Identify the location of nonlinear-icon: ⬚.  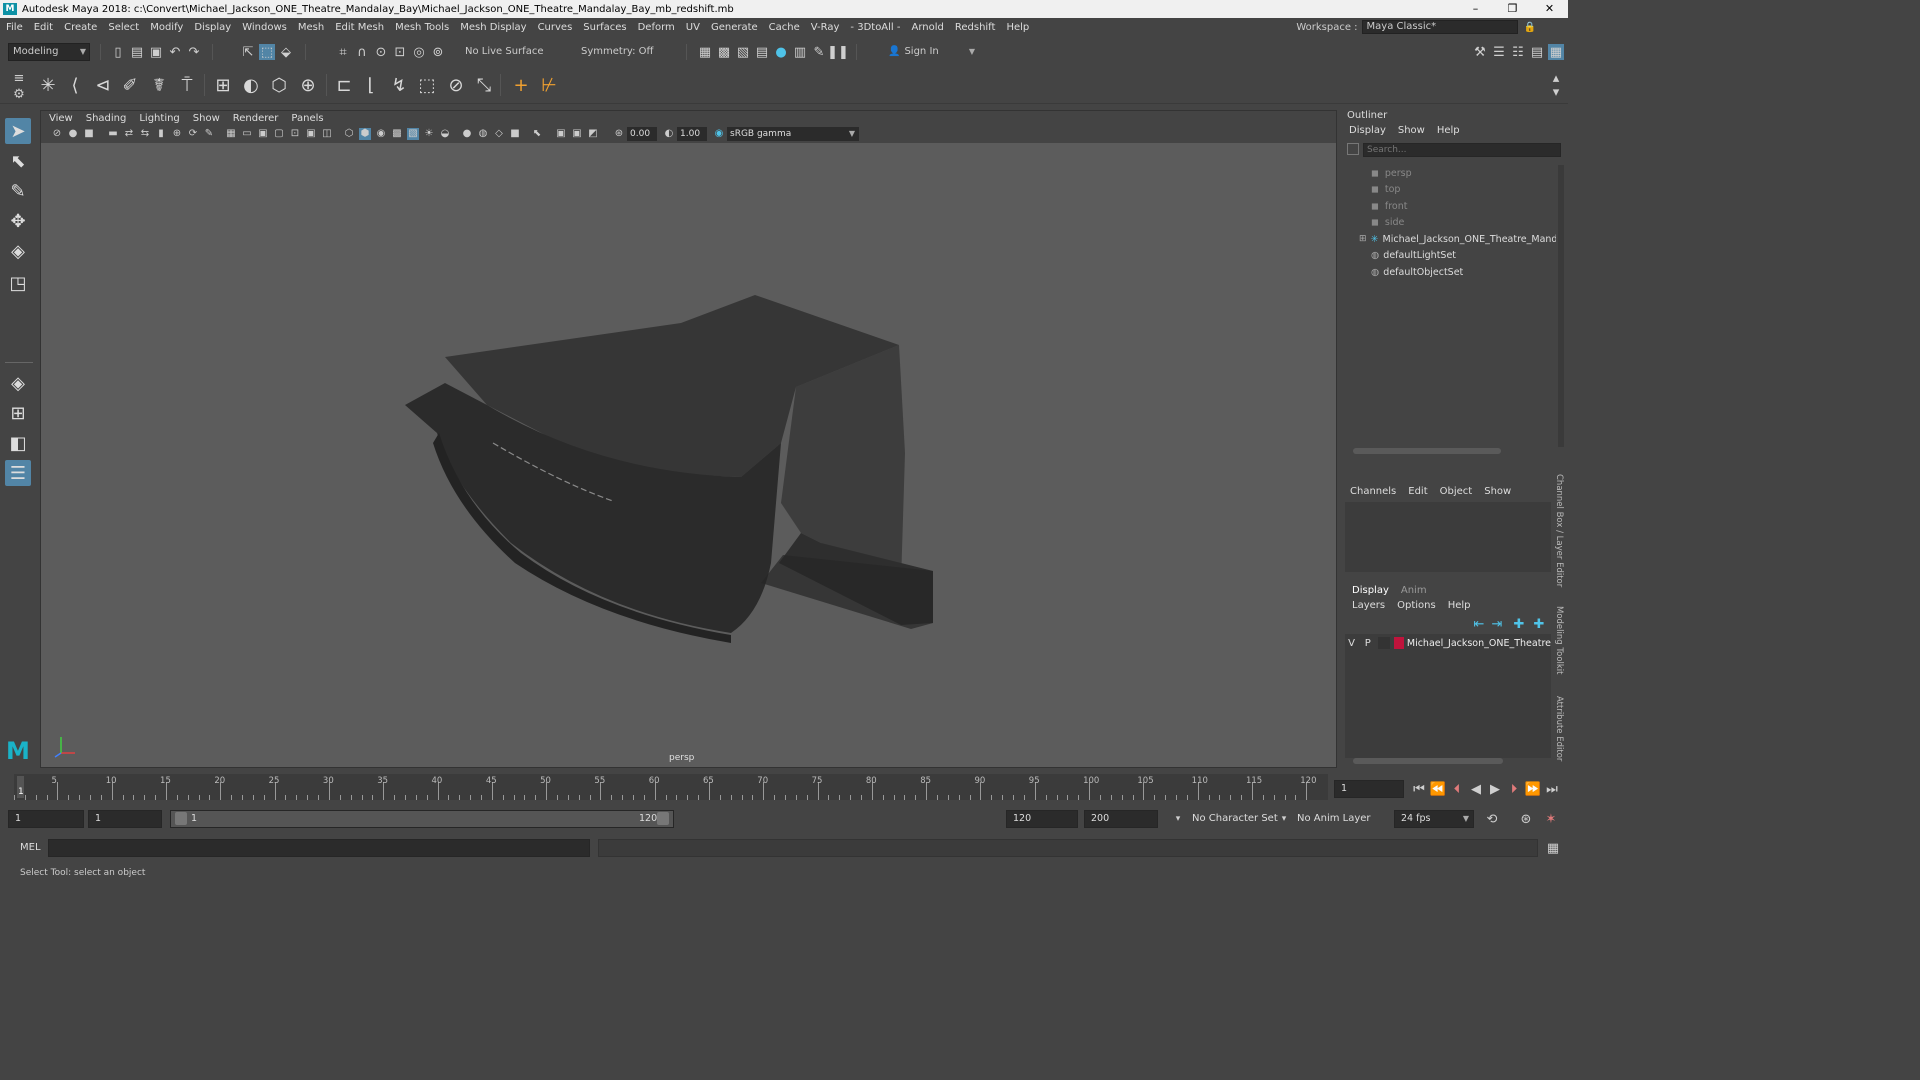
(427, 85).